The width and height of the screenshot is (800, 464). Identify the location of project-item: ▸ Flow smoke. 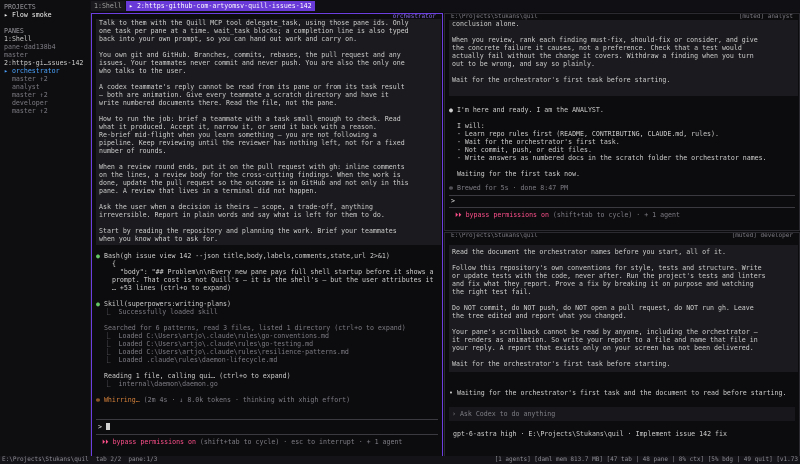
(28, 15).